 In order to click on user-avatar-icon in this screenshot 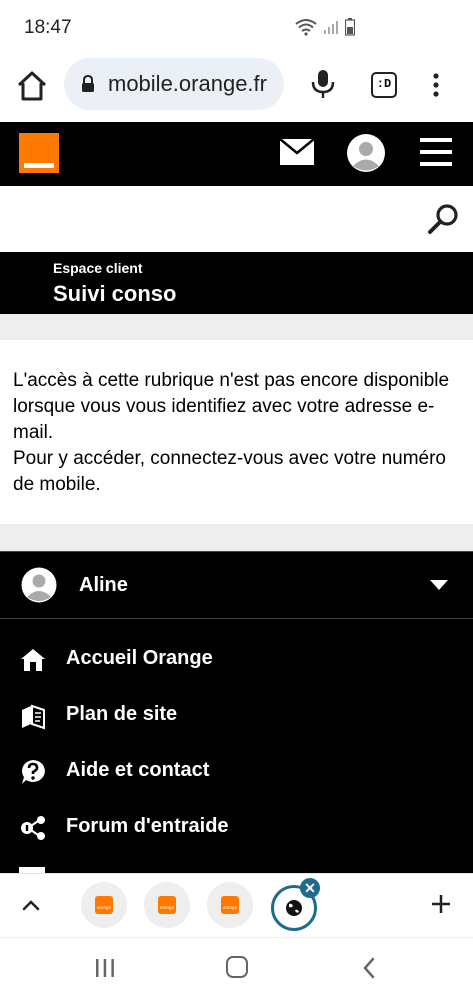, I will do `click(39, 585)`.